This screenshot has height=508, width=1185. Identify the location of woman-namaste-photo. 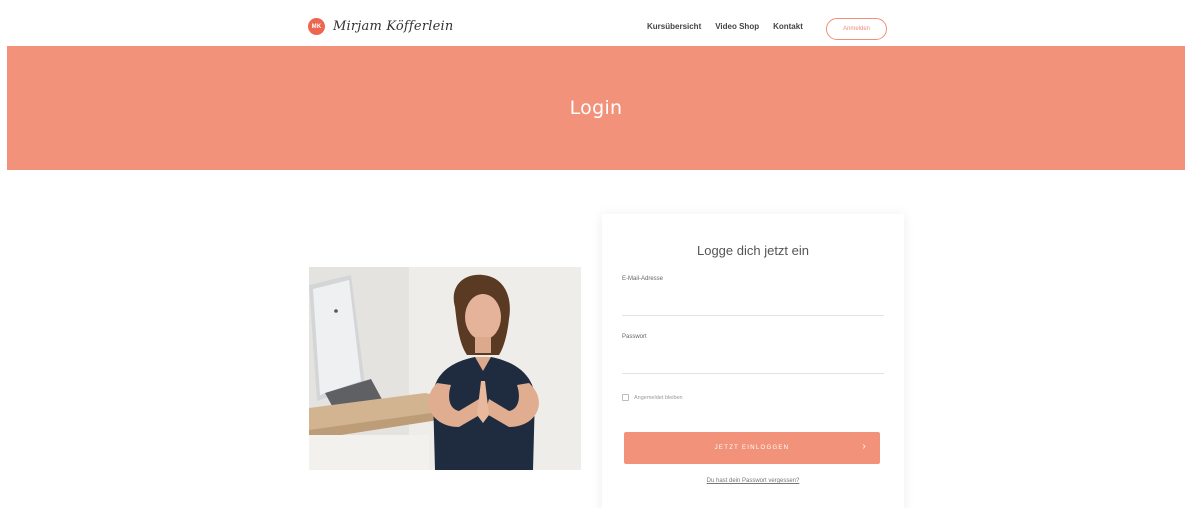
(445, 368).